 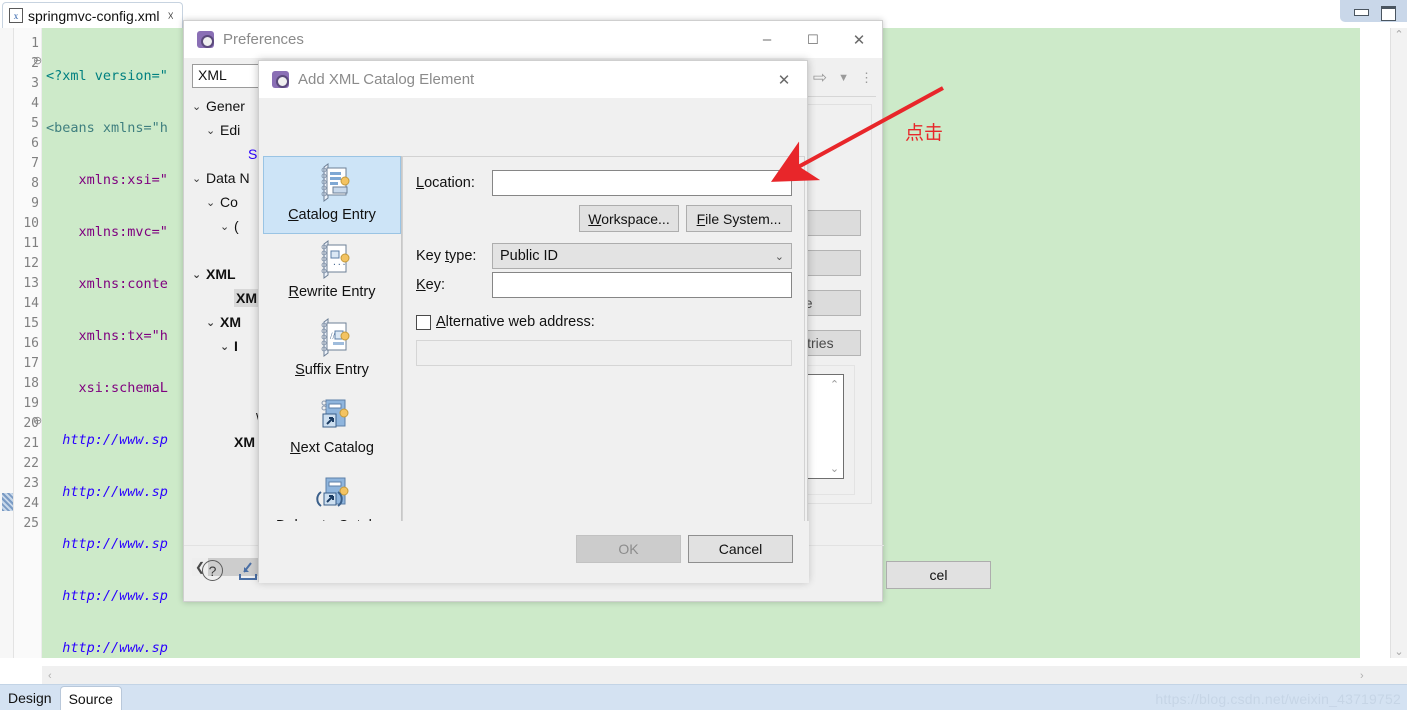 What do you see at coordinates (35, 43) in the screenshot?
I see `line-number: 1` at bounding box center [35, 43].